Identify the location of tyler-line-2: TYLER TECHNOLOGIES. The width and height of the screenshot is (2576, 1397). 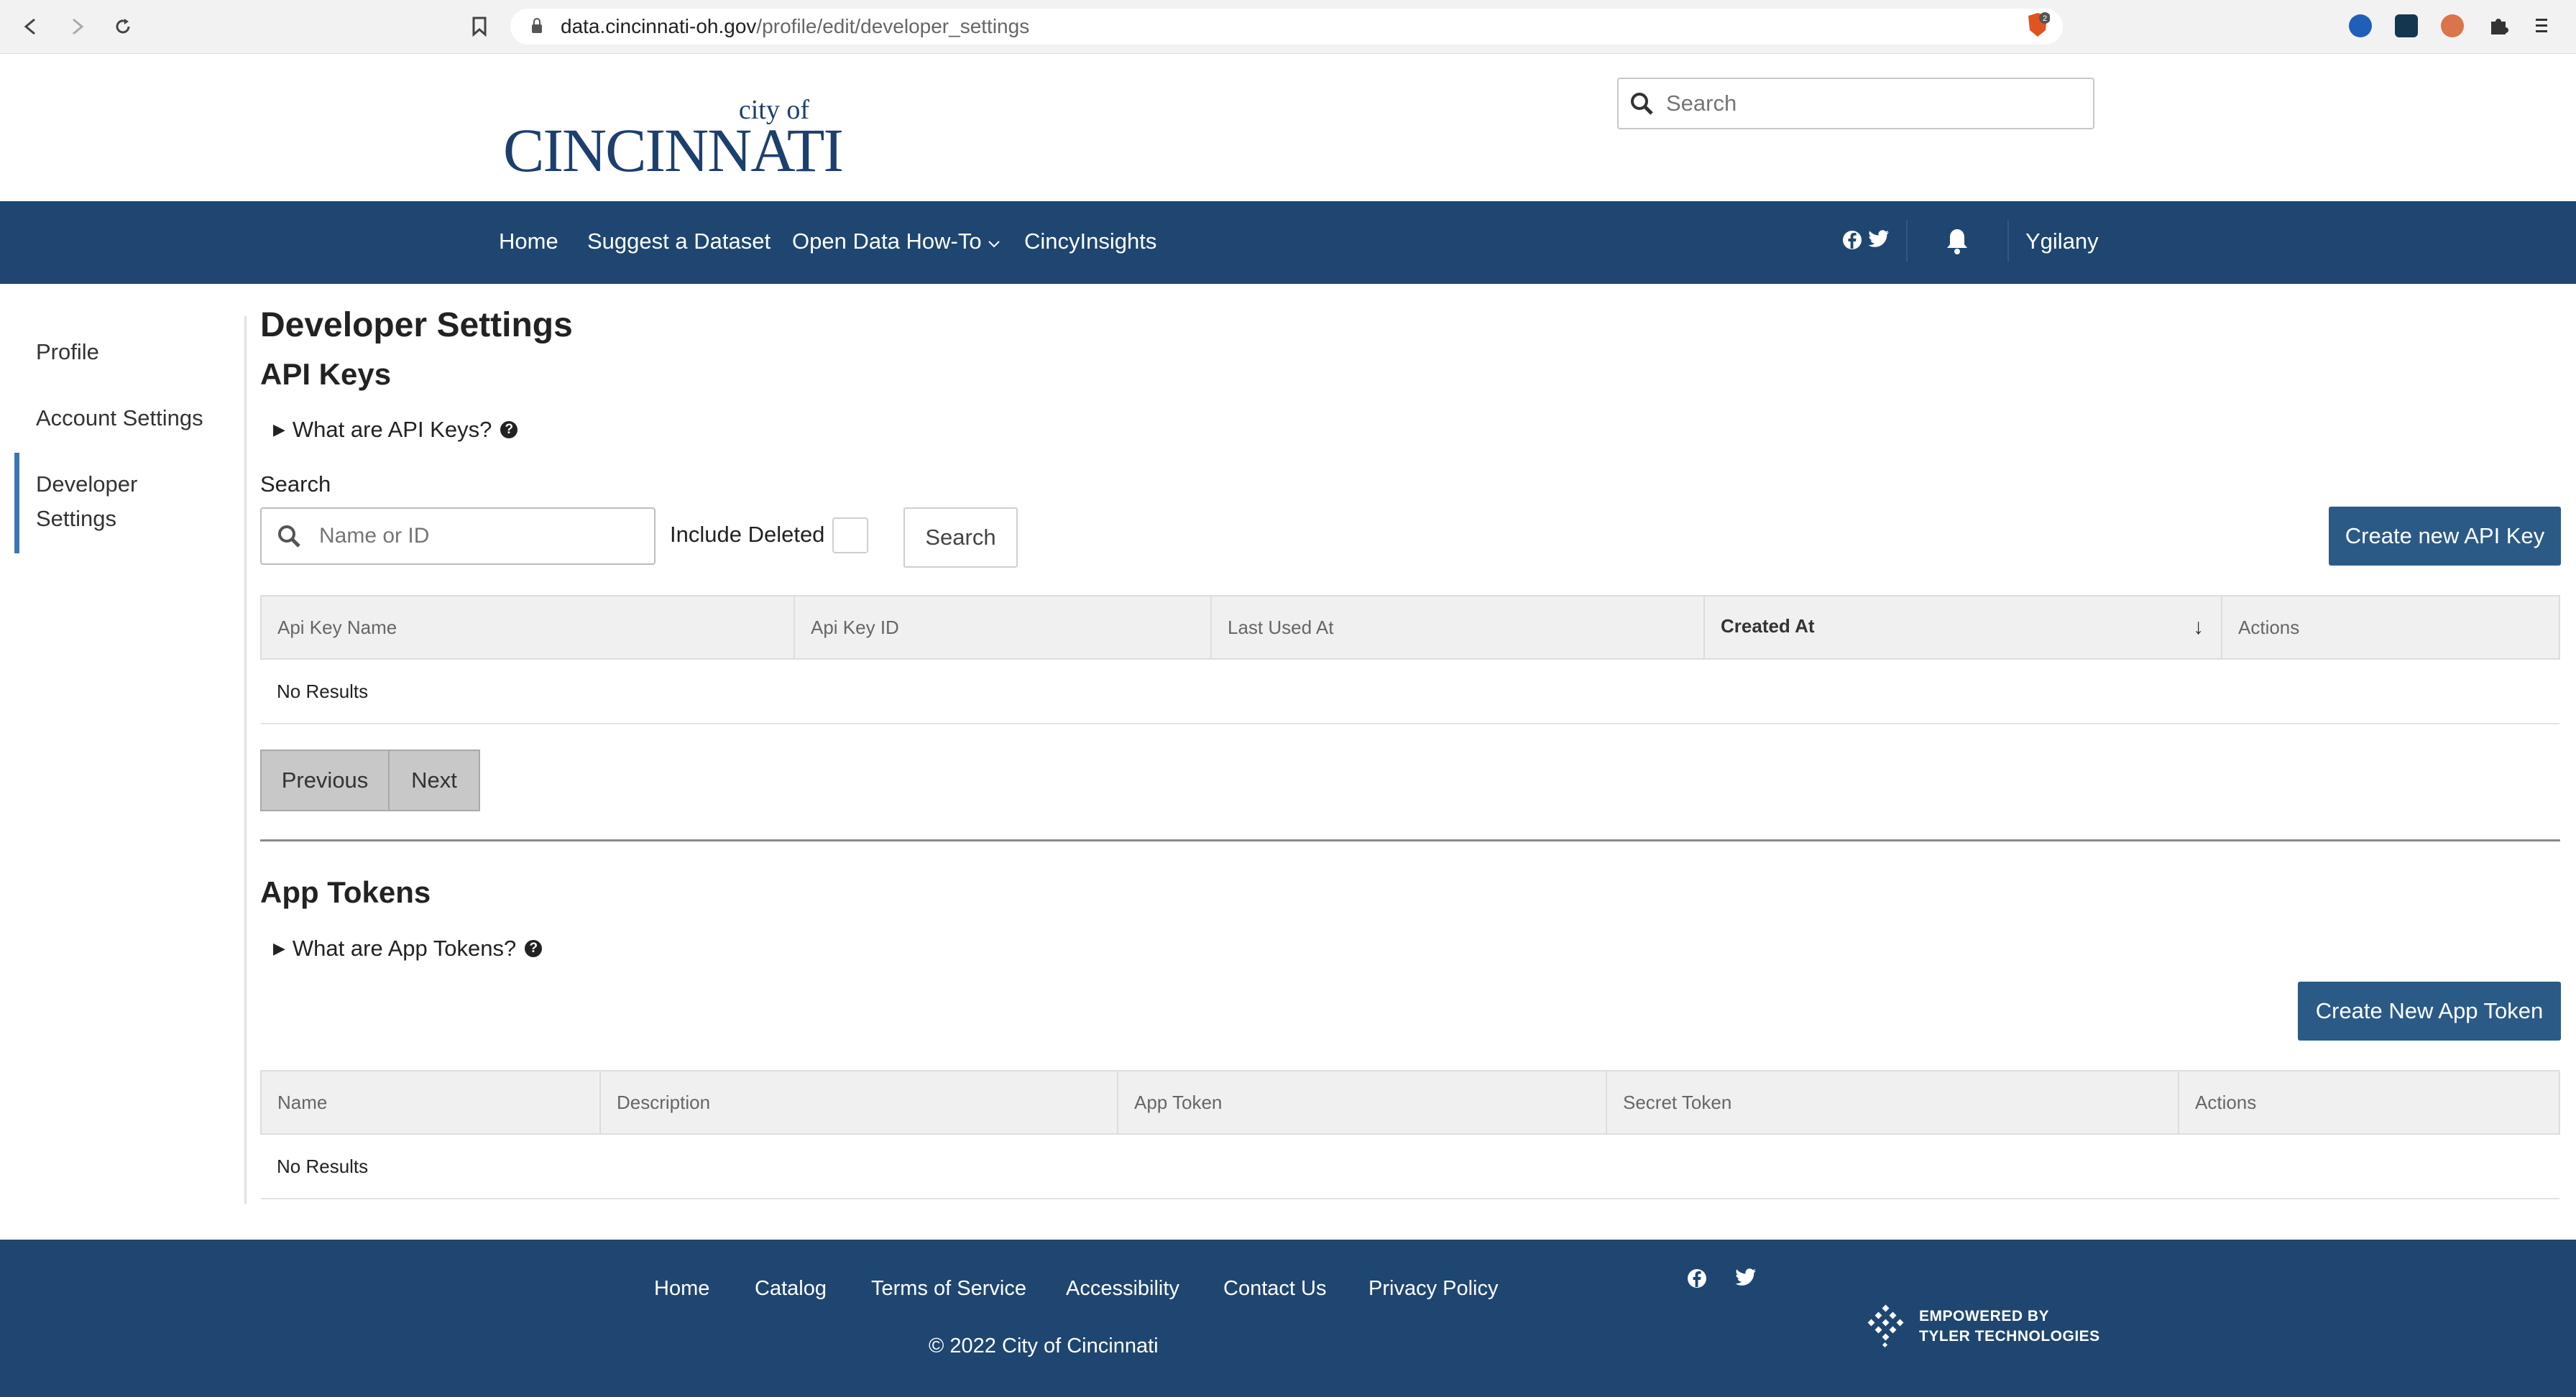
(2009, 1336).